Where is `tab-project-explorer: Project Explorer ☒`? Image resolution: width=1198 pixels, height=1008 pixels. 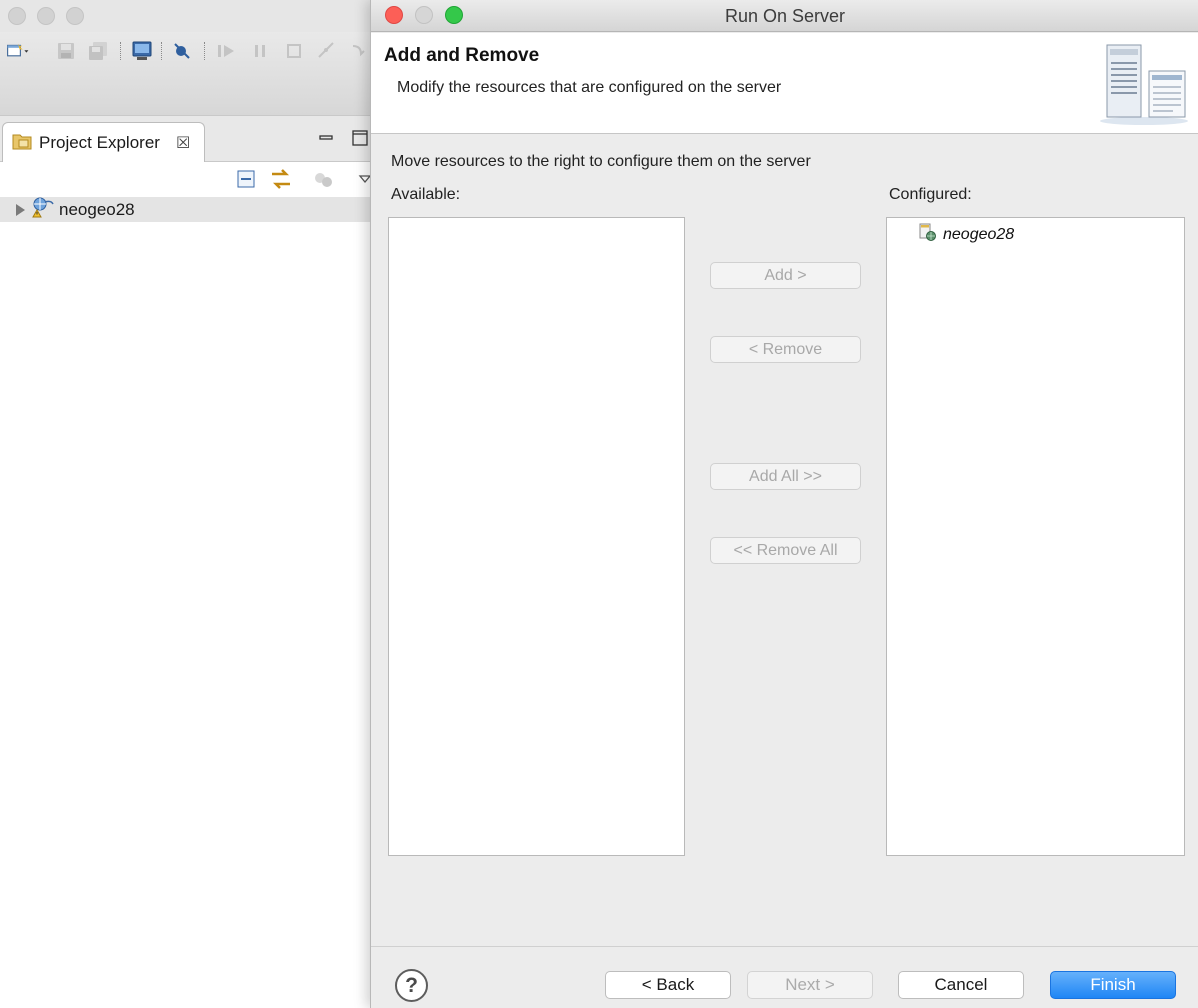 tab-project-explorer: Project Explorer ☒ is located at coordinates (103, 142).